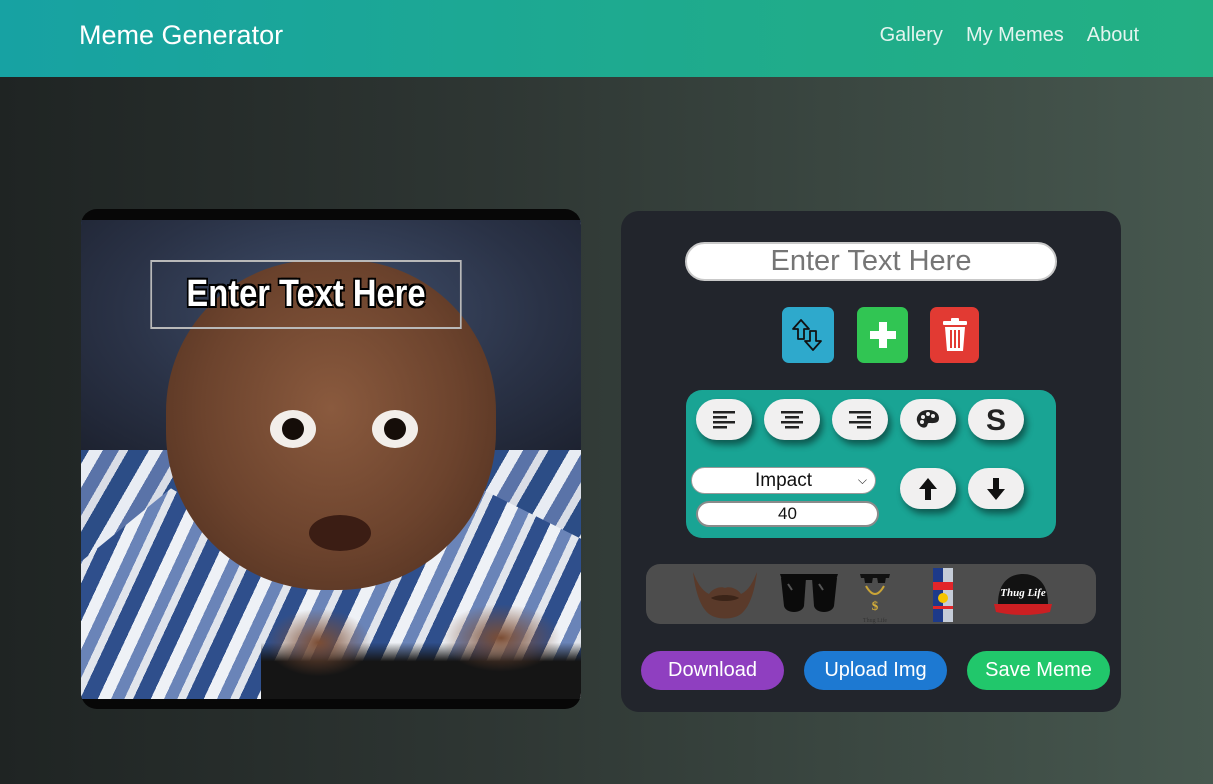 This screenshot has width=1213, height=784. I want to click on image-hands, so click(421, 652).